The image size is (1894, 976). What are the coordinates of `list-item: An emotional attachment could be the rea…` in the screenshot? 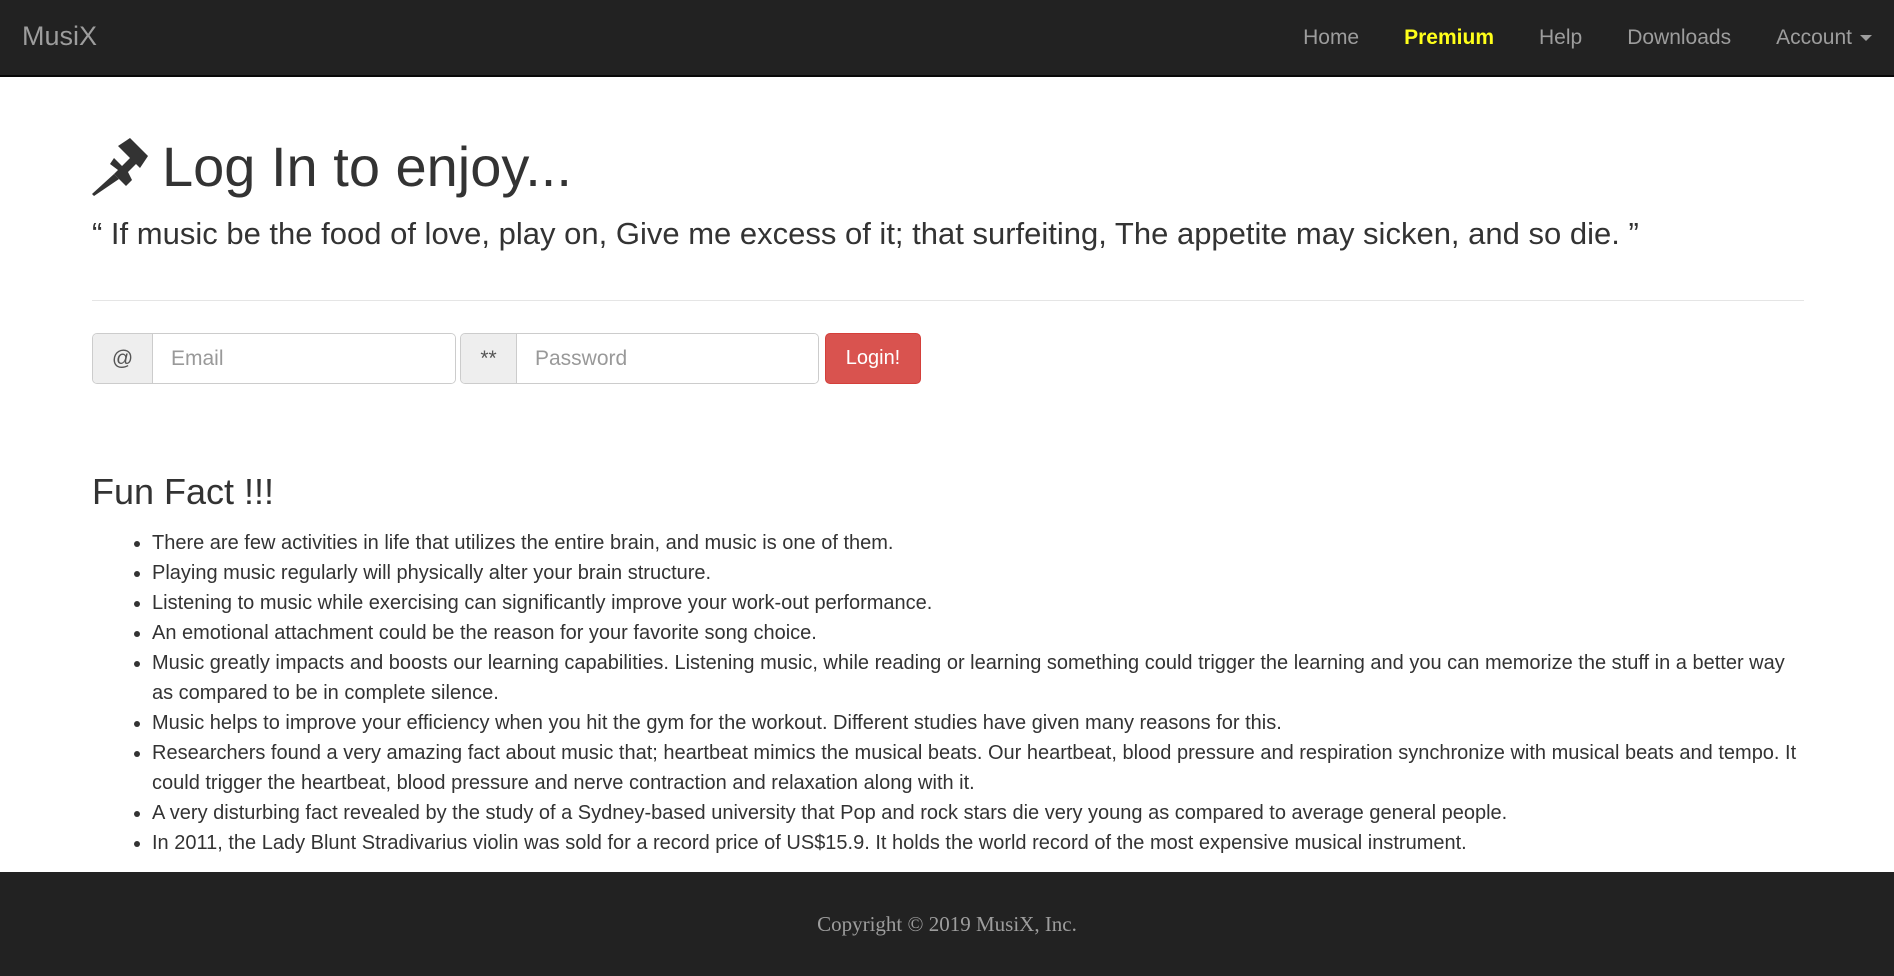 It's located at (979, 633).